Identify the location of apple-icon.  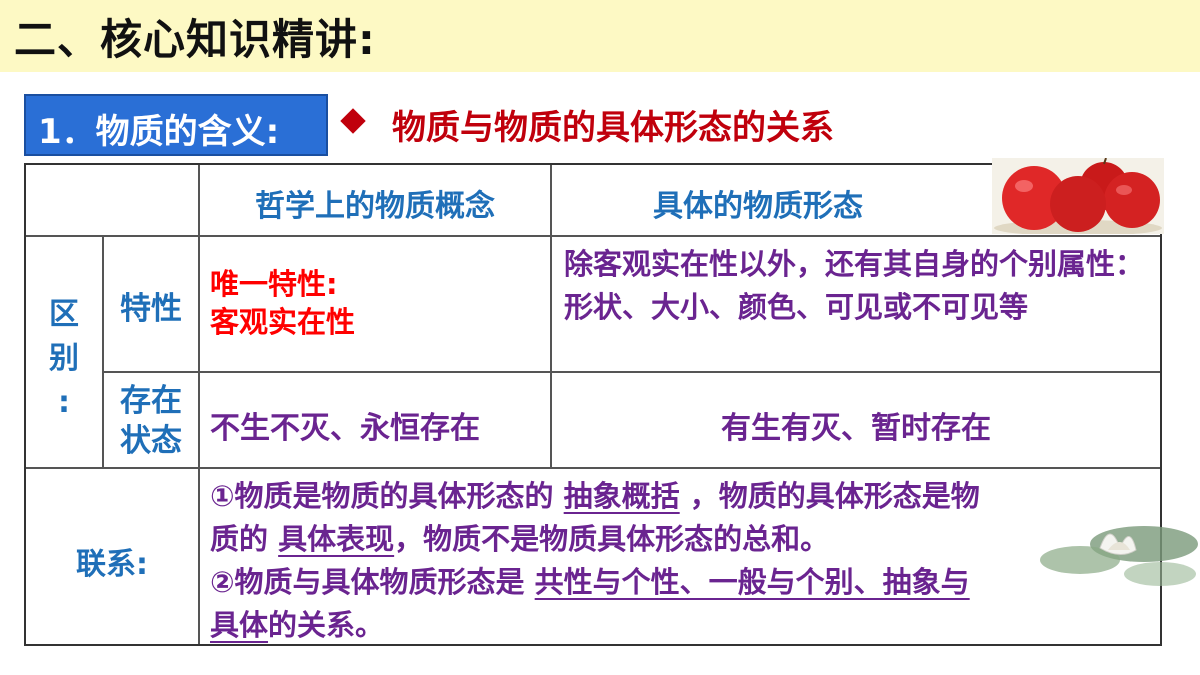
(1078, 196).